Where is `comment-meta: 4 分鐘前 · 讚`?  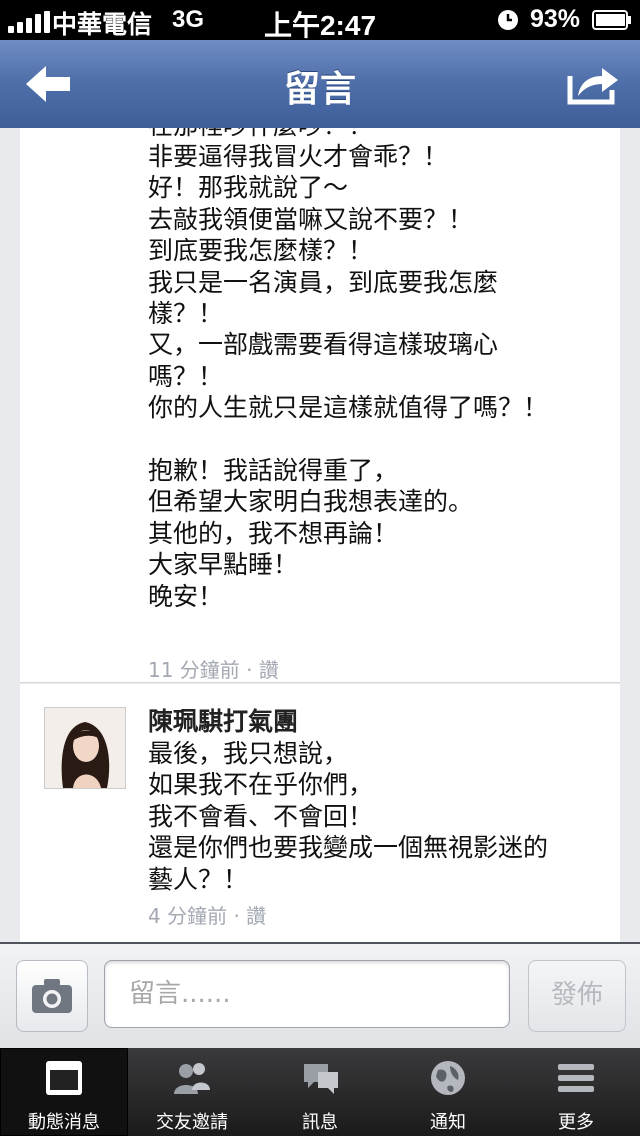 comment-meta: 4 分鐘前 · 讚 is located at coordinates (207, 914).